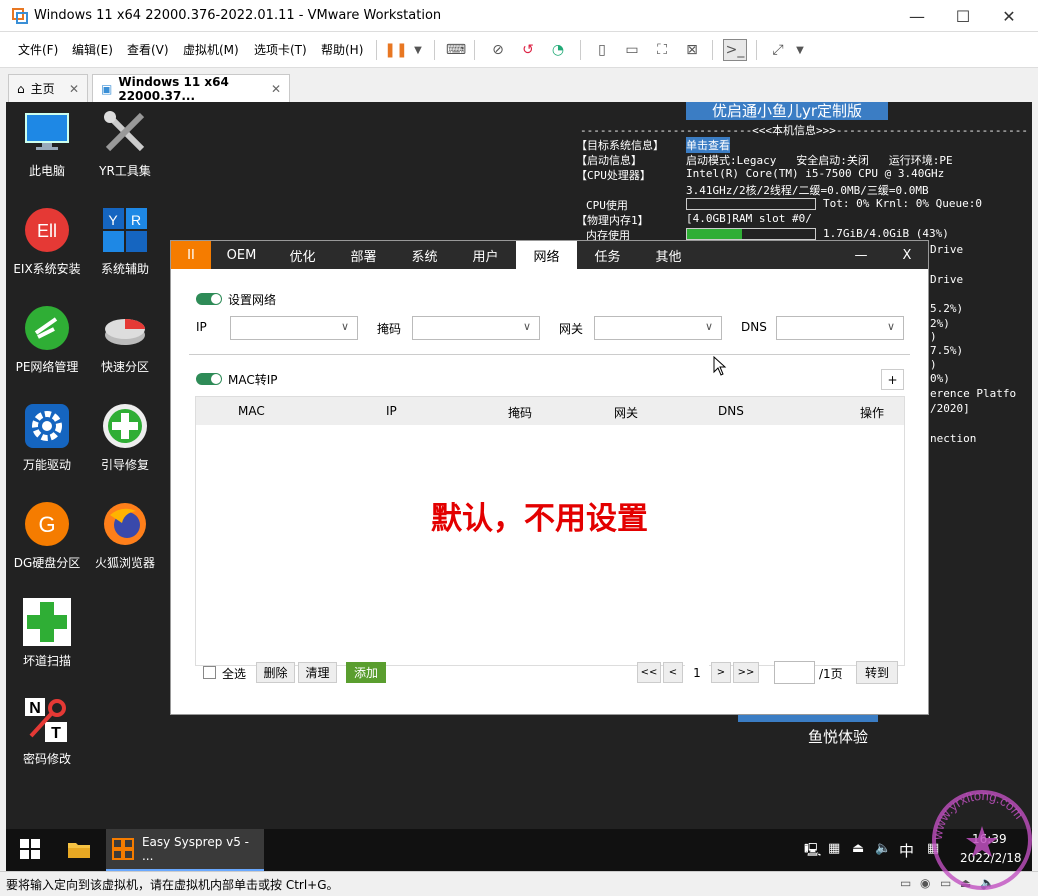  Describe the element at coordinates (485, 255) in the screenshot. I see `tab-user: 用户` at that location.